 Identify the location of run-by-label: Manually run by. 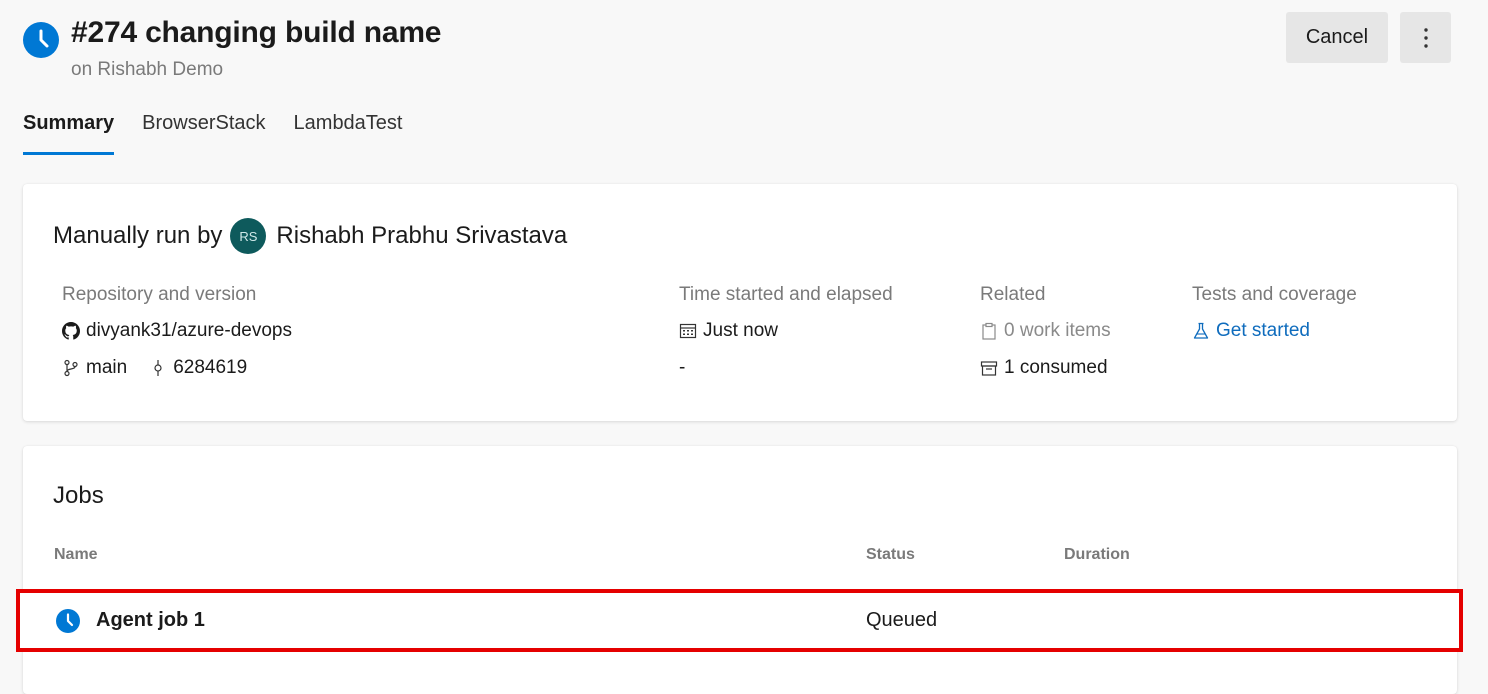
(138, 235).